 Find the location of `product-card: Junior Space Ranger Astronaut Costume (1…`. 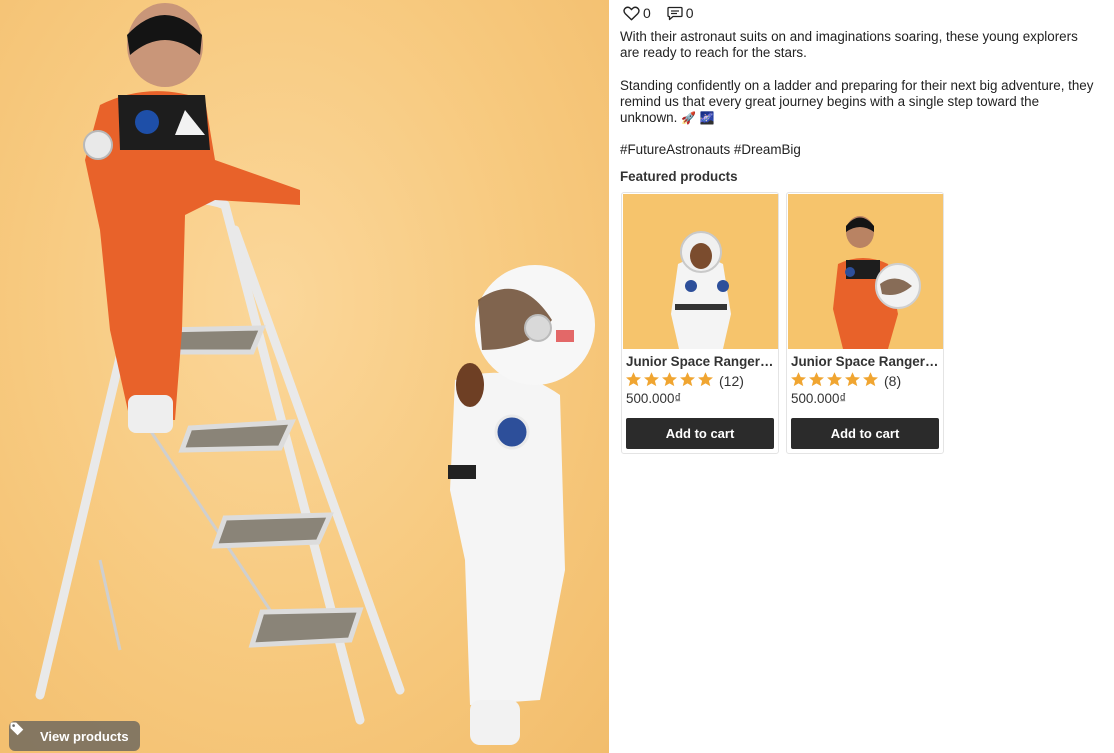

product-card: Junior Space Ranger Astronaut Costume (1… is located at coordinates (700, 323).